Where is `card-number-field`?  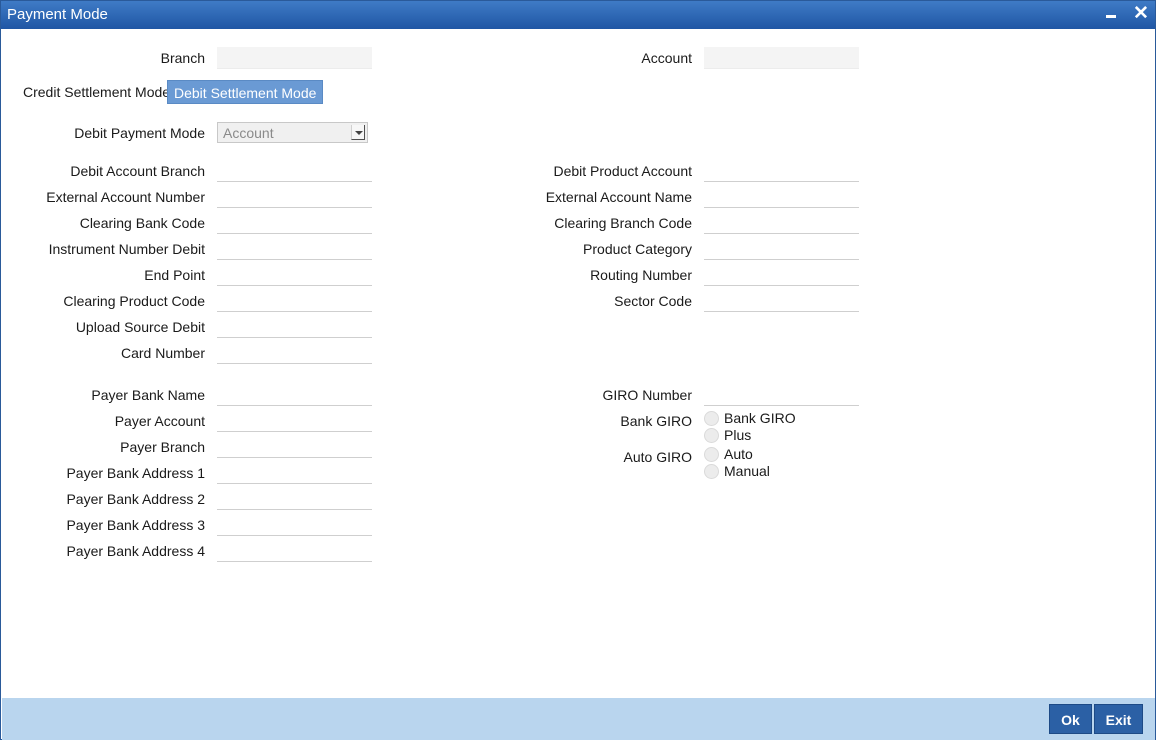
card-number-field is located at coordinates (294, 353).